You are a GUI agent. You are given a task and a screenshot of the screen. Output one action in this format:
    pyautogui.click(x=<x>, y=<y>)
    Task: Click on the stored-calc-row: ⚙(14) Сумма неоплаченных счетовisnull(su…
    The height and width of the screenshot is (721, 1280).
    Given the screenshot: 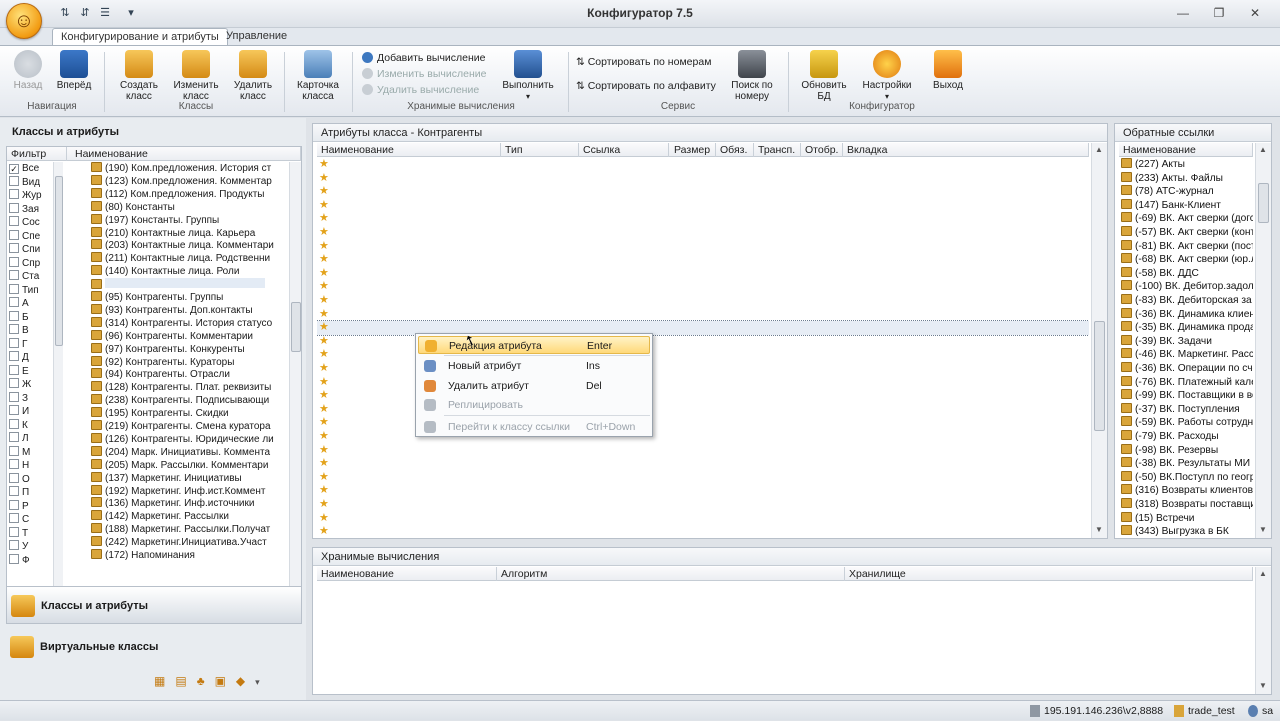 What is the action you would take?
    pyautogui.click(x=785, y=589)
    